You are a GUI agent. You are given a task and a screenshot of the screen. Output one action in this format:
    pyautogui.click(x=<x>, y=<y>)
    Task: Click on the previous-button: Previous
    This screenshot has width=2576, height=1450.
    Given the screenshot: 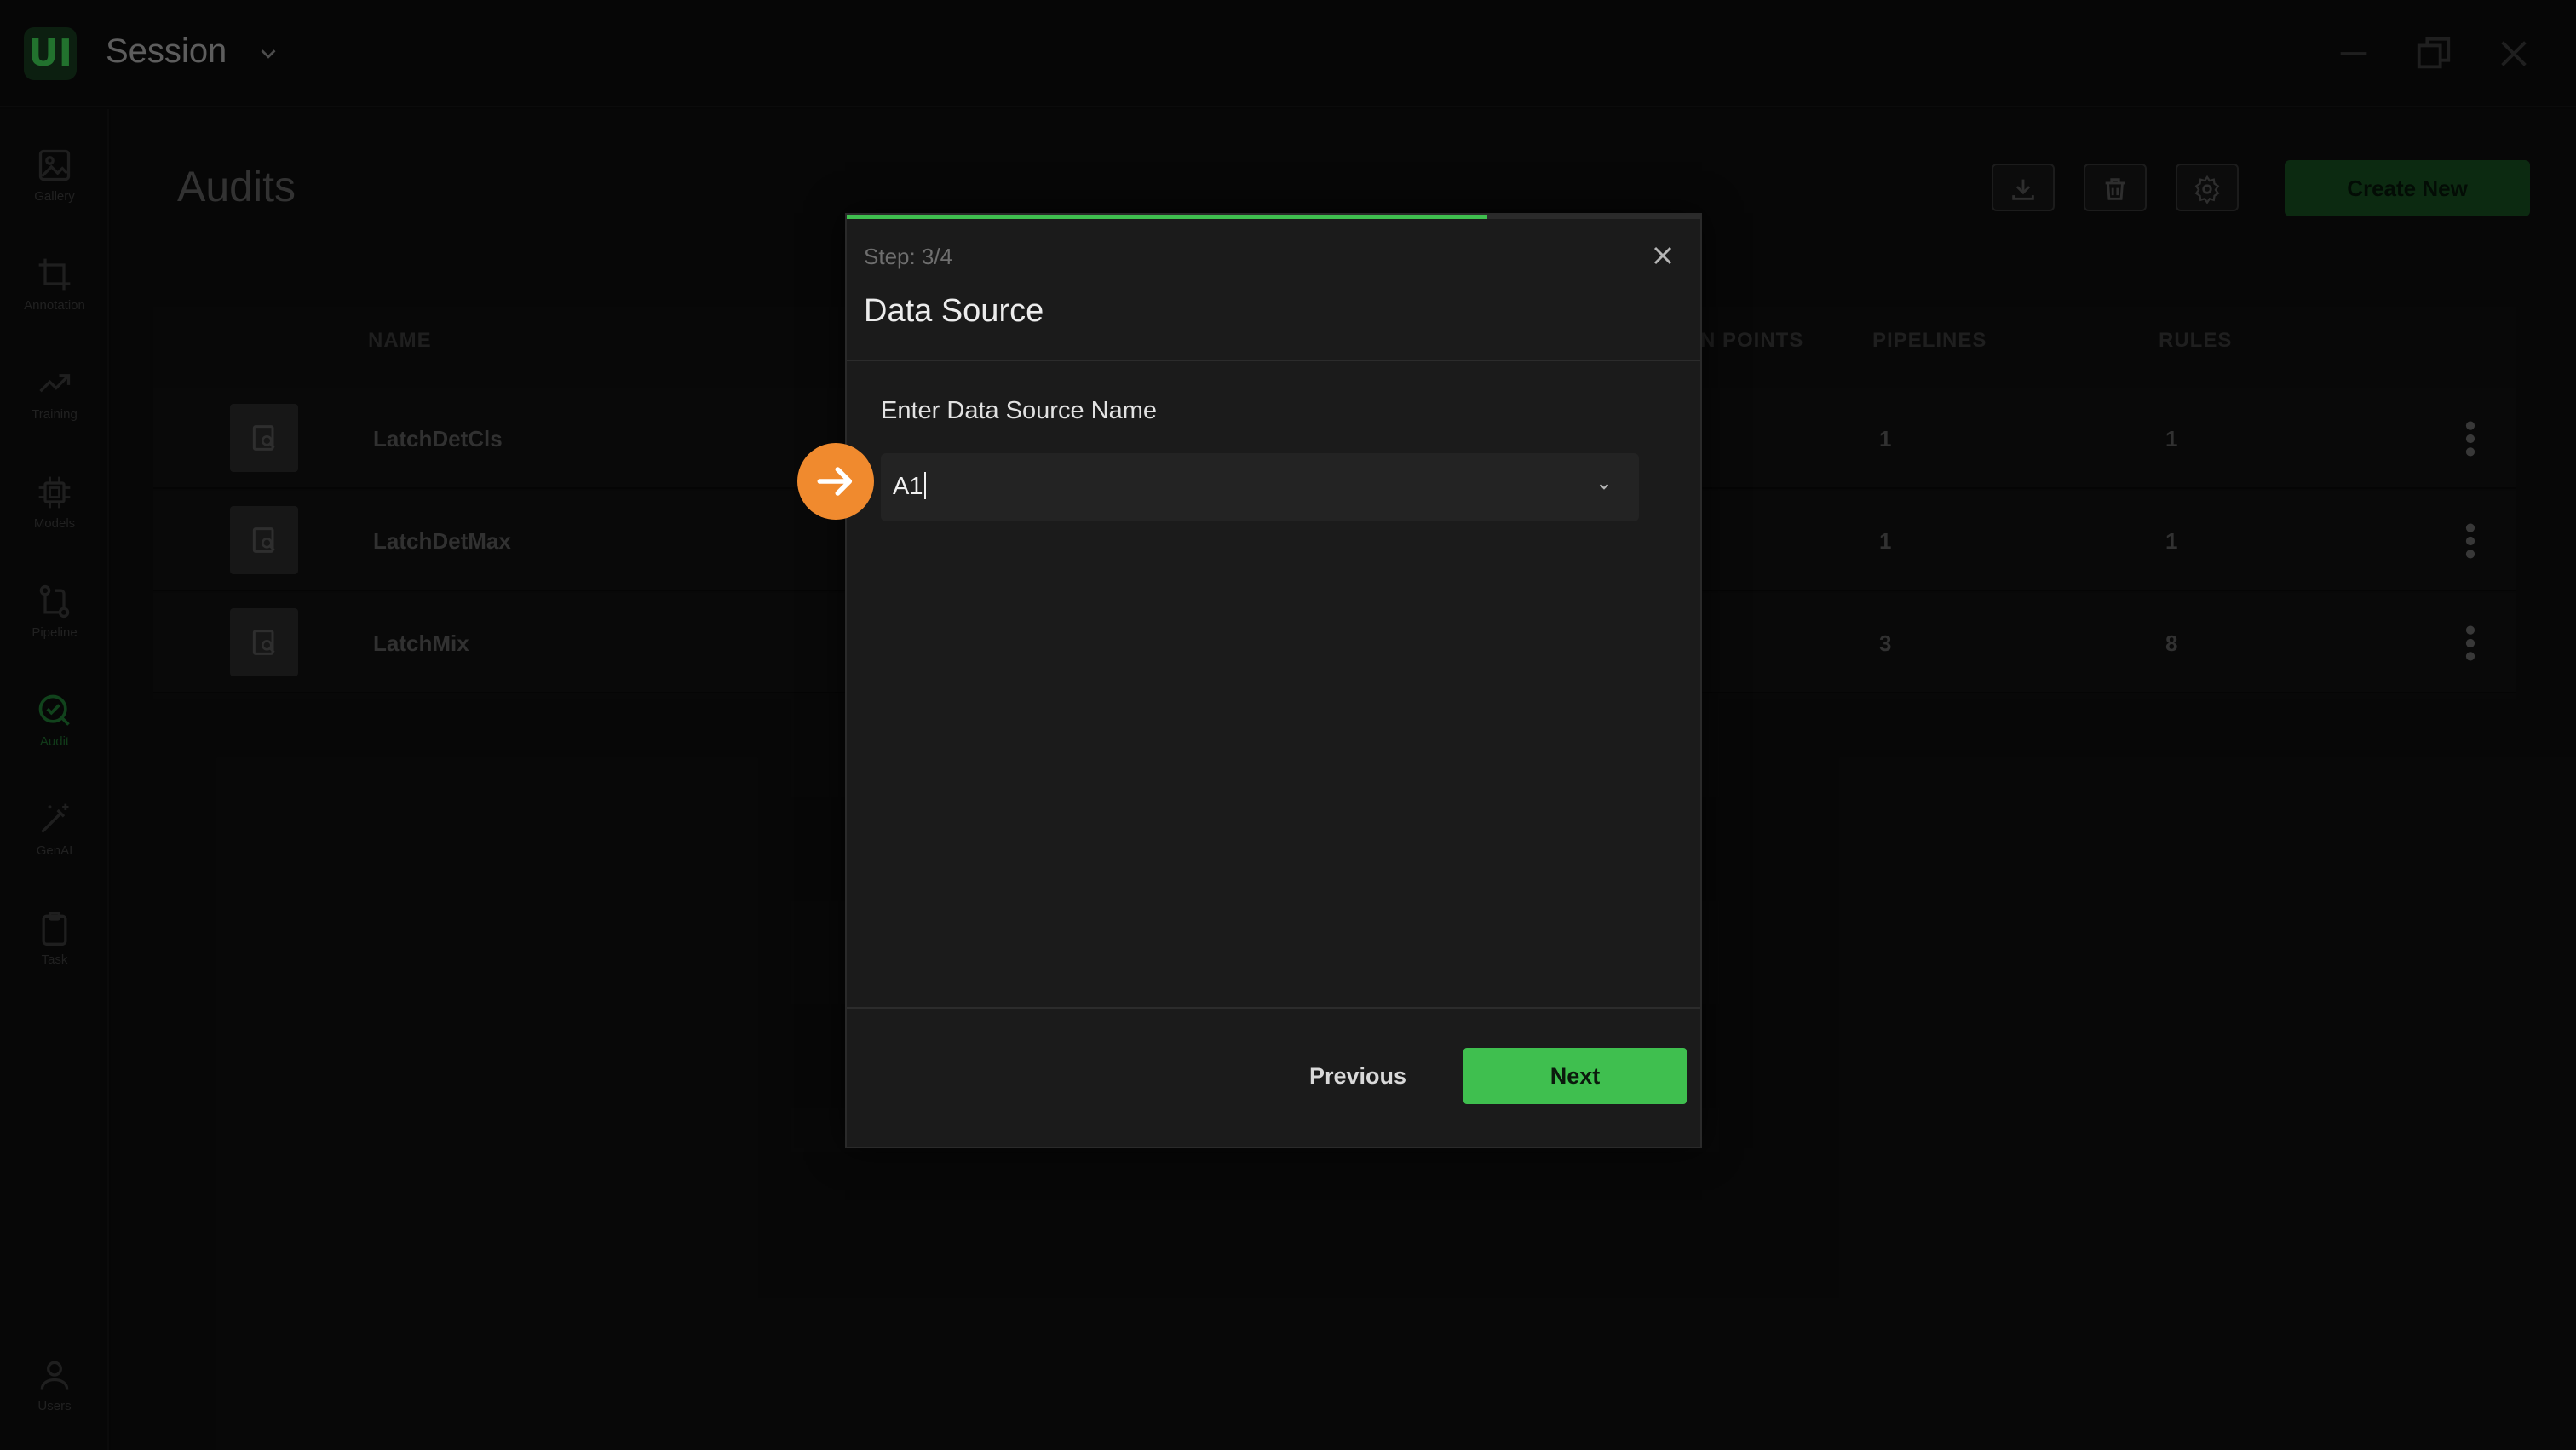 What is the action you would take?
    pyautogui.click(x=1358, y=1076)
    